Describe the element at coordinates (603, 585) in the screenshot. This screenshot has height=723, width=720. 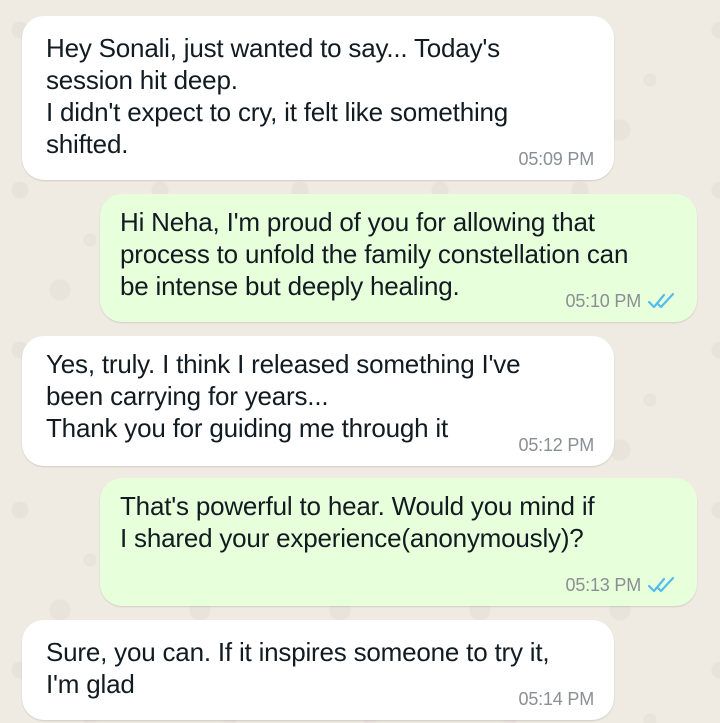
I see `message-time: 05:13 PM` at that location.